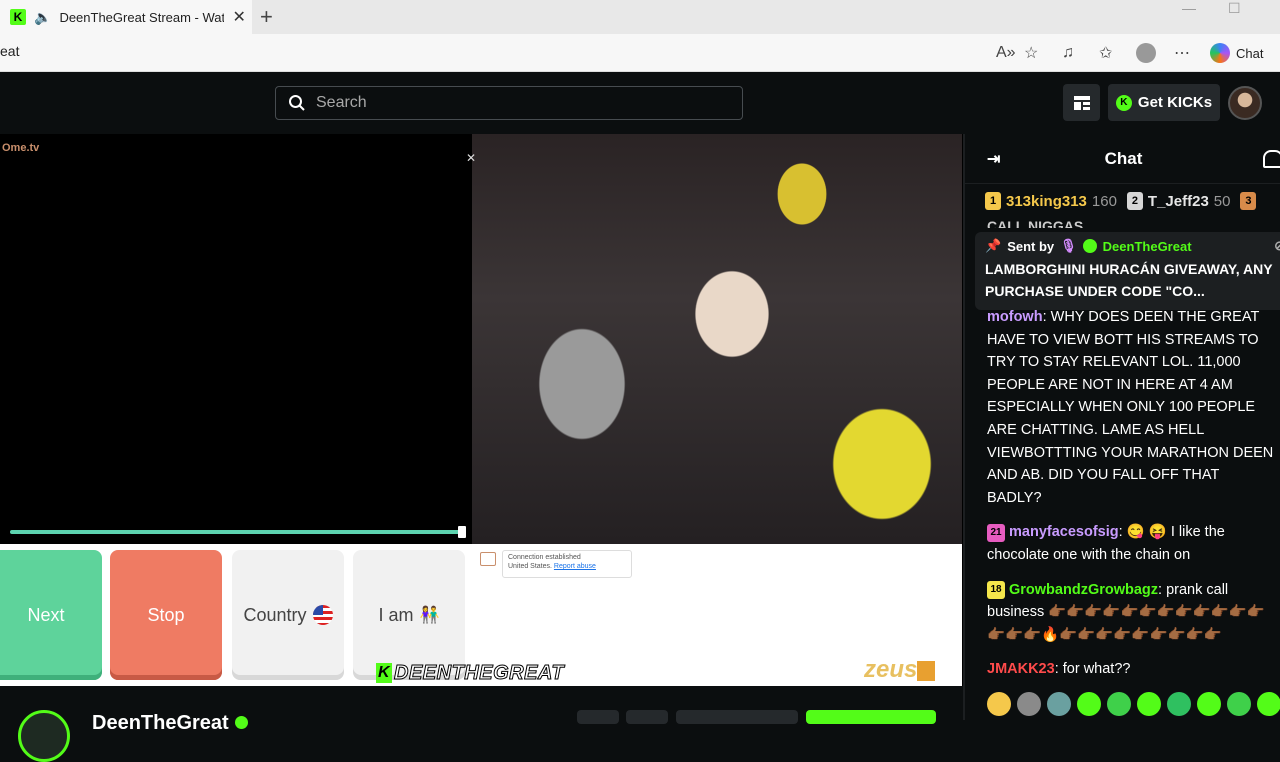  I want to click on rank-badge-icon: 2, so click(1134, 201).